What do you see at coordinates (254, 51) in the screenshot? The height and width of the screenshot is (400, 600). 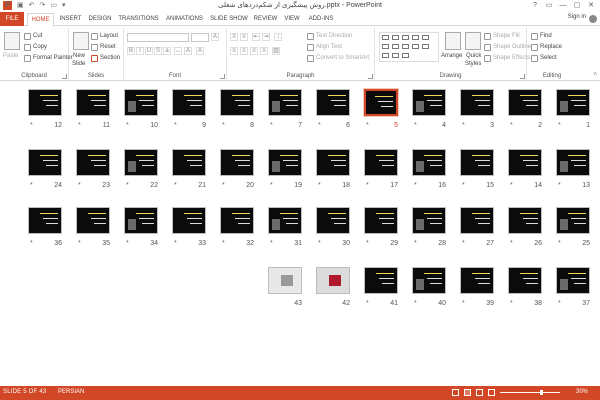 I see `align-right-icon: ≡` at bounding box center [254, 51].